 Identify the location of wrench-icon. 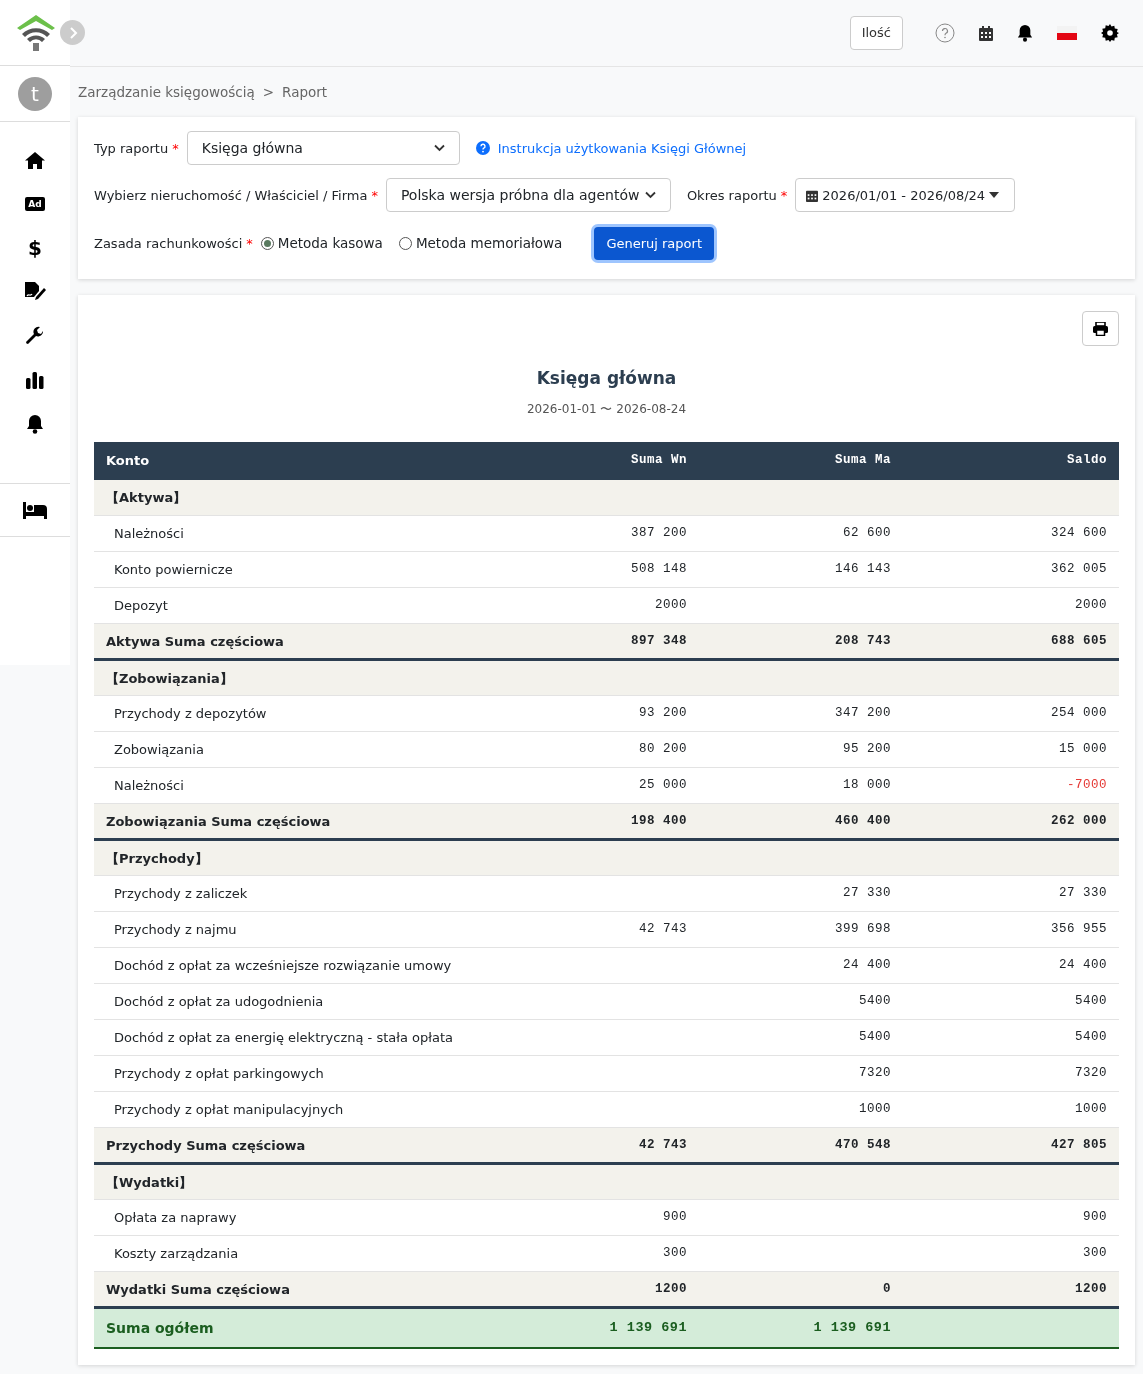
(35, 336).